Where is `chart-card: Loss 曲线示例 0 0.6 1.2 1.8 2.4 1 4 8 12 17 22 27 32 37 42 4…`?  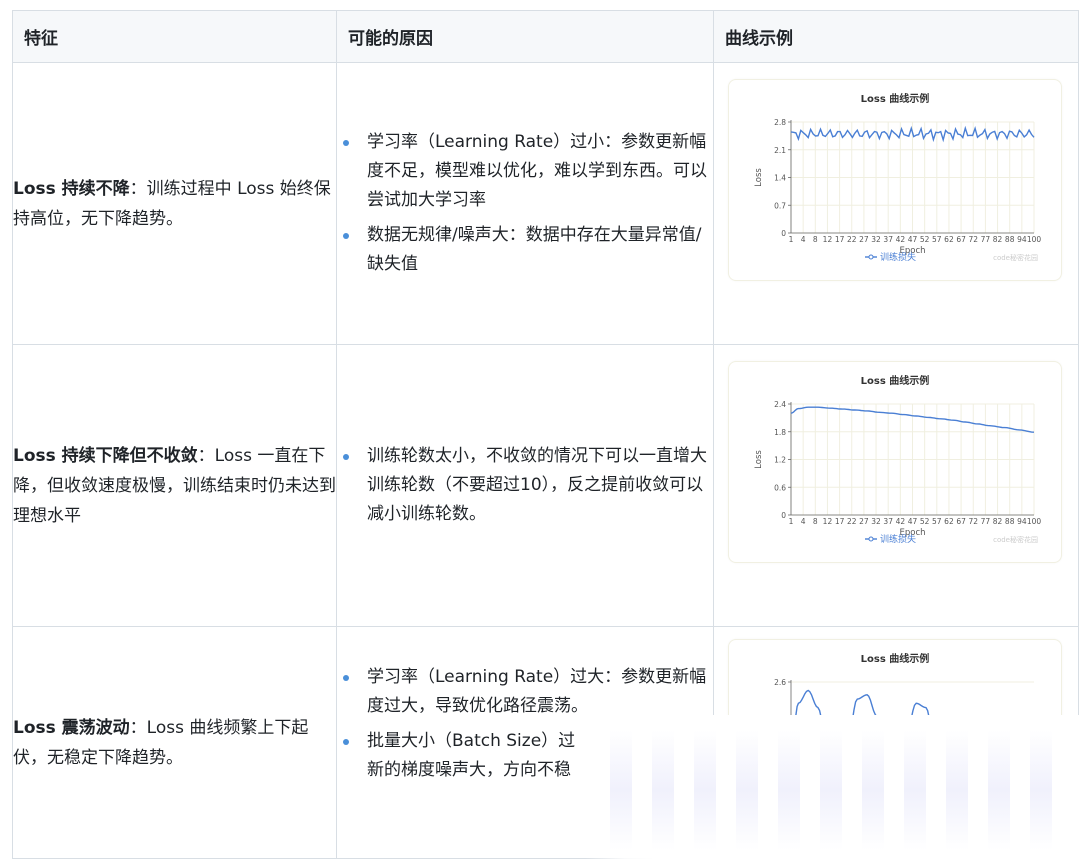 chart-card: Loss 曲线示例 0 0.6 1.2 1.8 2.4 1 4 8 12 17 22 27 32 37 42 4… is located at coordinates (895, 462).